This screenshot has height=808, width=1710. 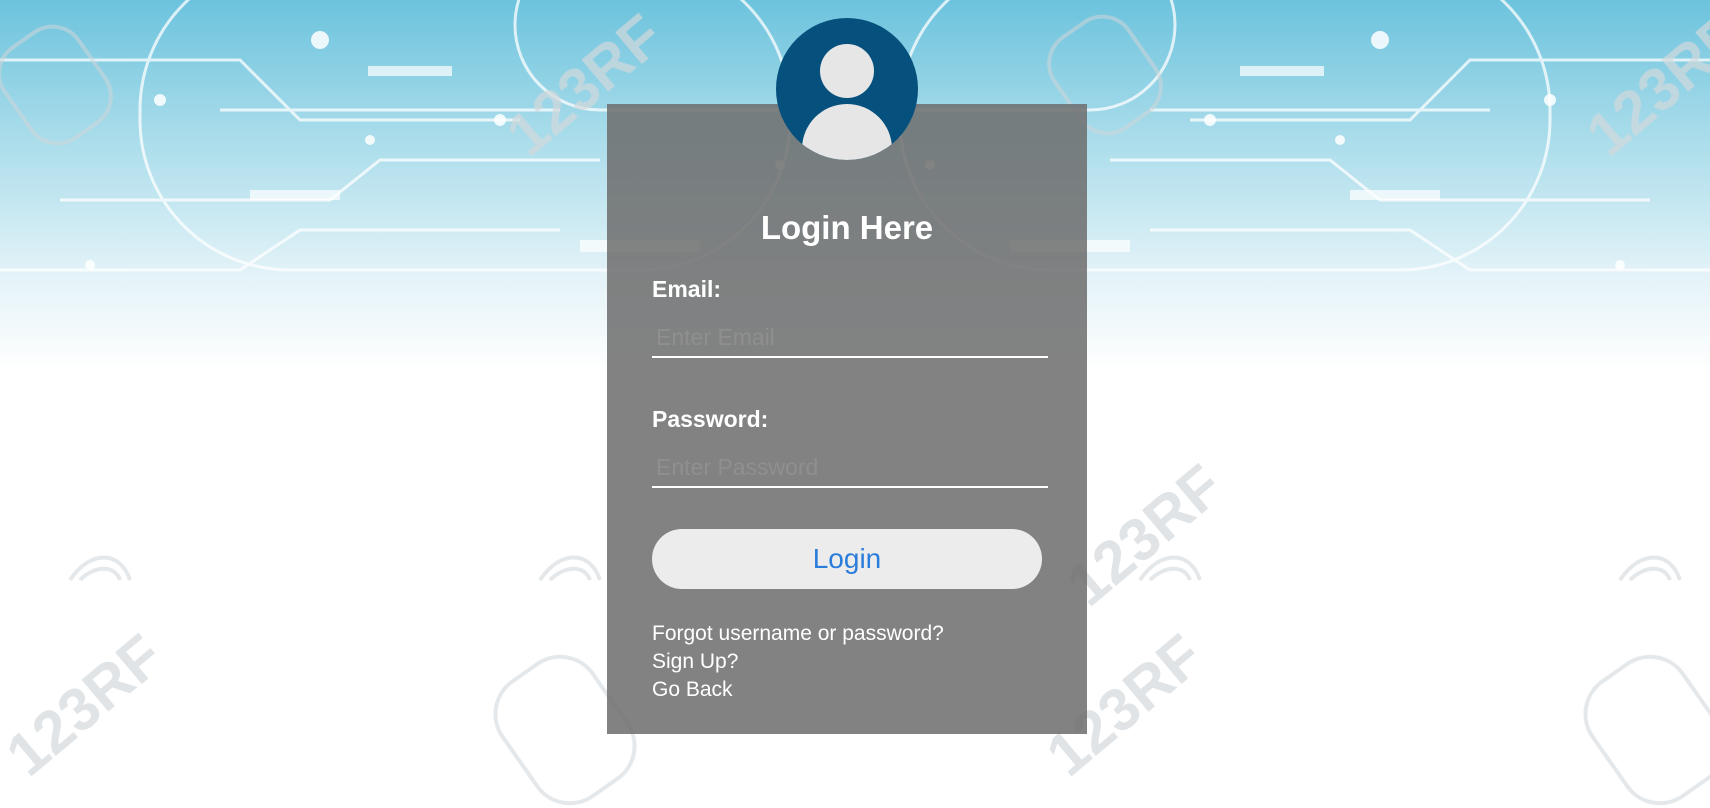 I want to click on sign-up-link: Sign Up?, so click(x=798, y=662).